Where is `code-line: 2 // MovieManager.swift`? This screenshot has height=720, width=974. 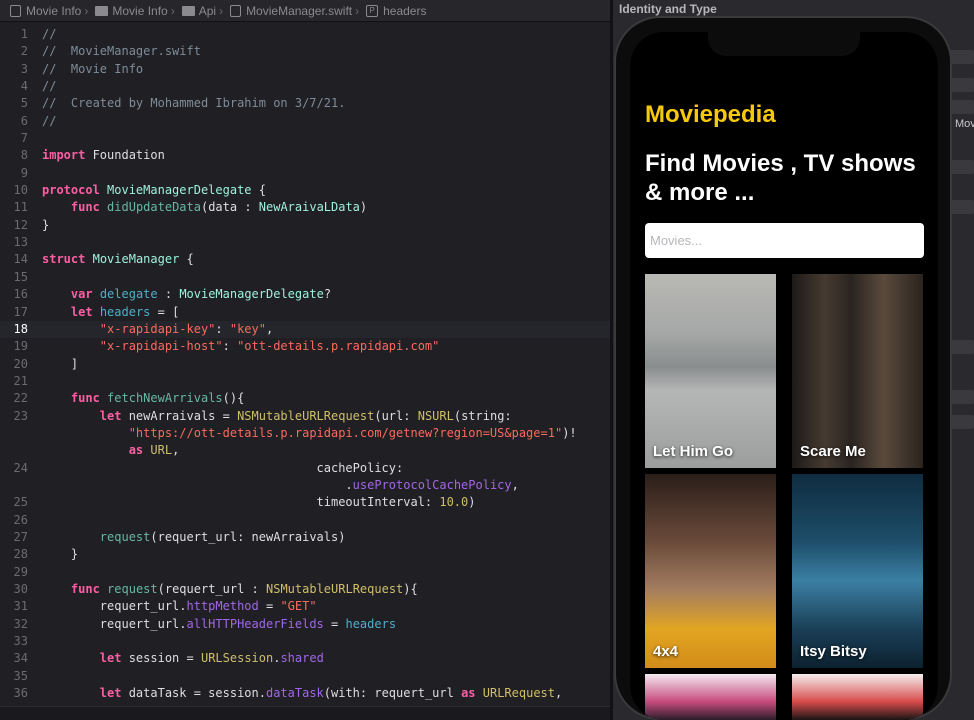
code-line: 2 // MovieManager.swift is located at coordinates (305, 51).